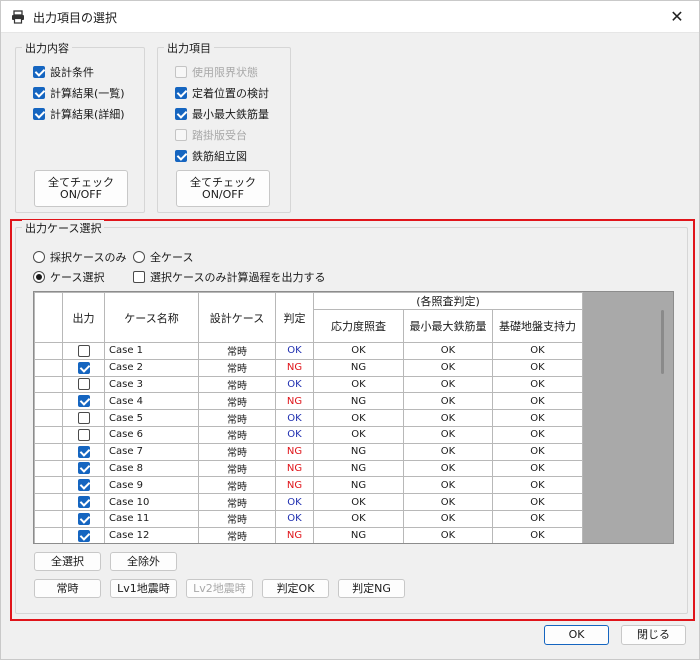 The height and width of the screenshot is (660, 700). I want to click on filter-judge-ng-button: 判定NG, so click(371, 588).